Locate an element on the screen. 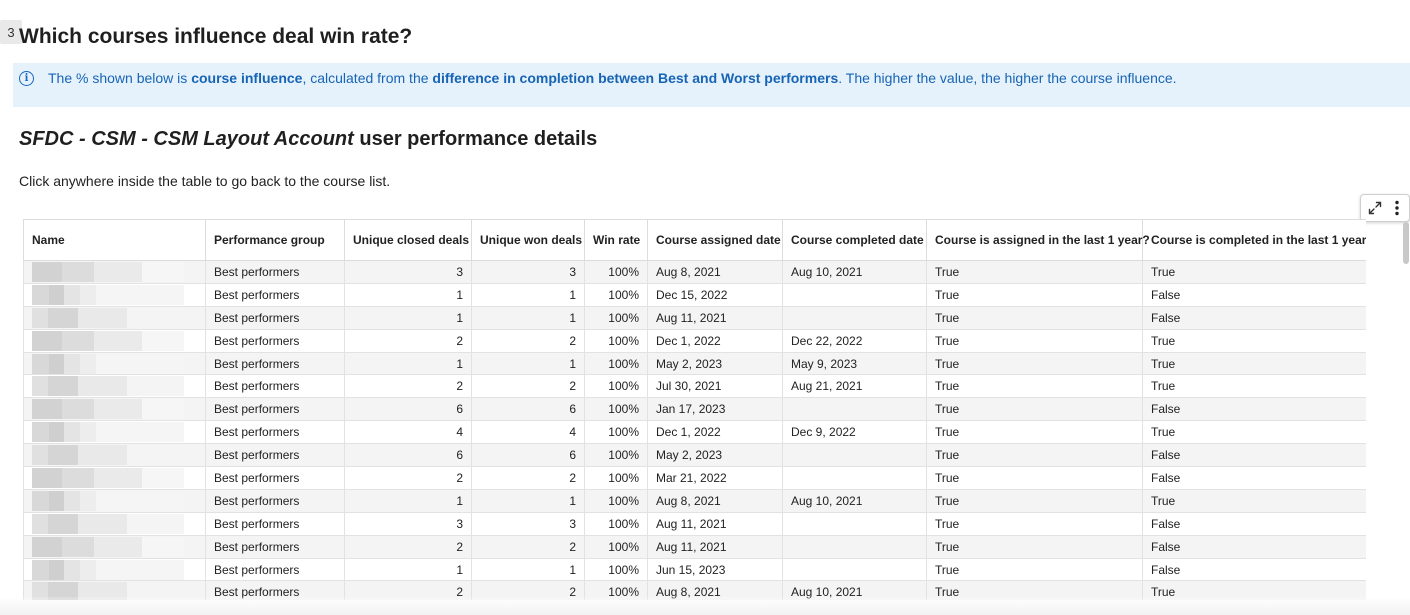 This screenshot has width=1410, height=615. info-text-part-1: The % shown below is is located at coordinates (120, 78).